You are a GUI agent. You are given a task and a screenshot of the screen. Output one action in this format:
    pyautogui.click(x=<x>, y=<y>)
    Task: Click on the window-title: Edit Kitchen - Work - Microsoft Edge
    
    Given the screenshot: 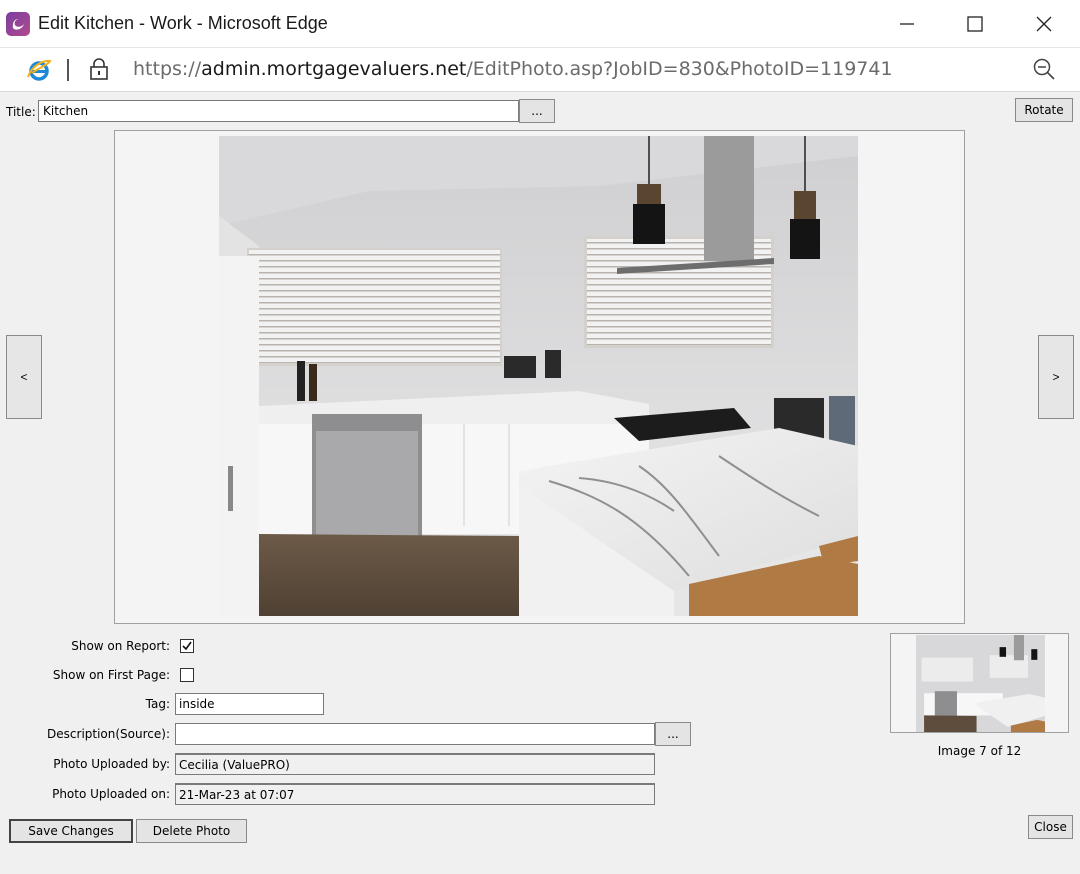 What is the action you would take?
    pyautogui.click(x=183, y=23)
    